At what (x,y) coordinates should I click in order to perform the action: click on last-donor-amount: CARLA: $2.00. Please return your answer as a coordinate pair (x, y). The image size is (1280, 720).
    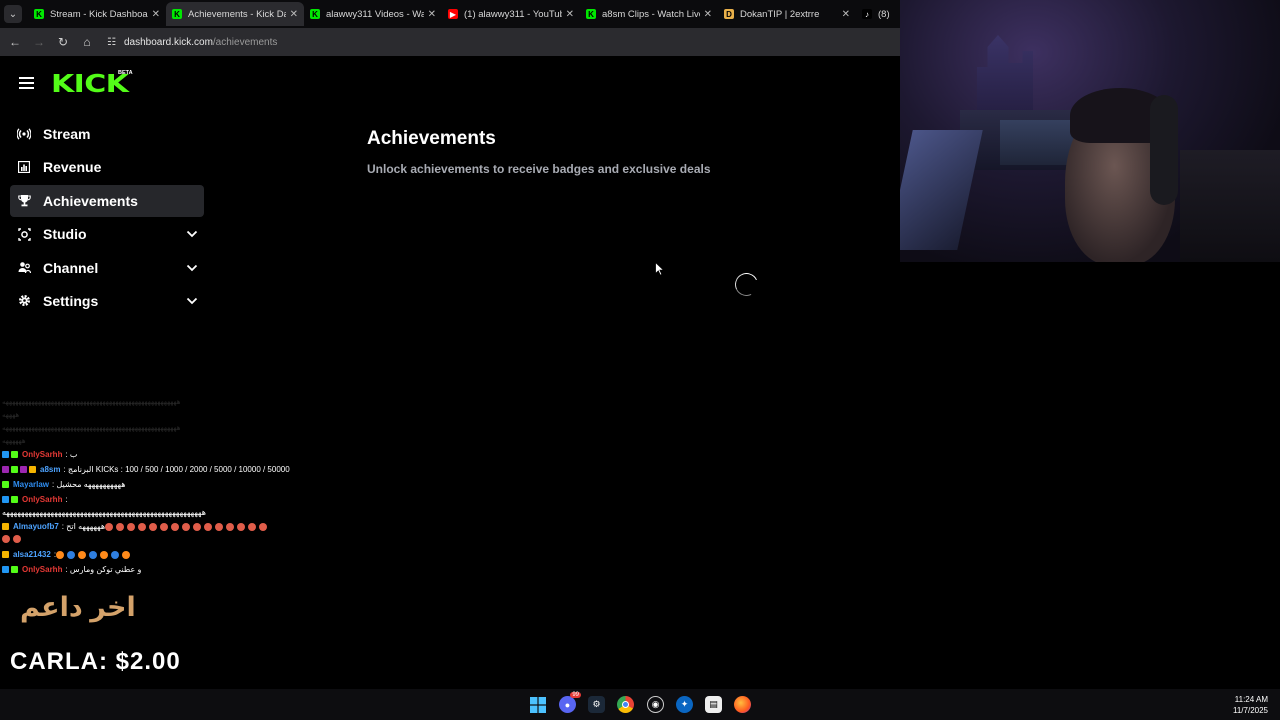
    Looking at the image, I should click on (95, 661).